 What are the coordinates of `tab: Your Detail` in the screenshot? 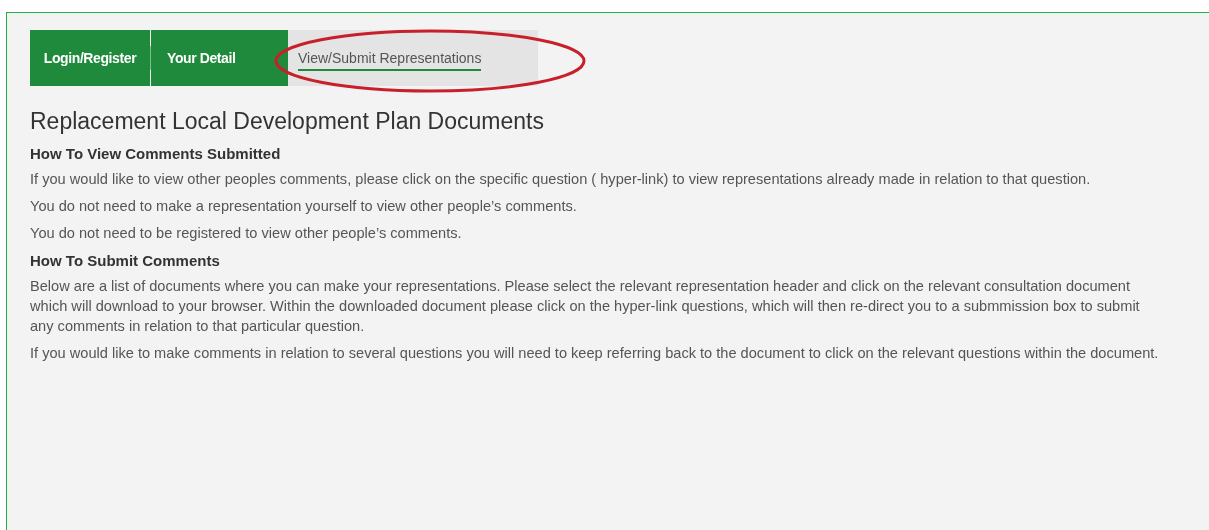 It's located at (219, 58).